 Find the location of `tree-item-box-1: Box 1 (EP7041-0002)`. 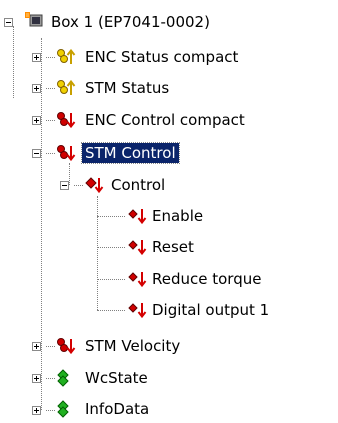

tree-item-box-1: Box 1 (EP7041-0002) is located at coordinates (130, 22).